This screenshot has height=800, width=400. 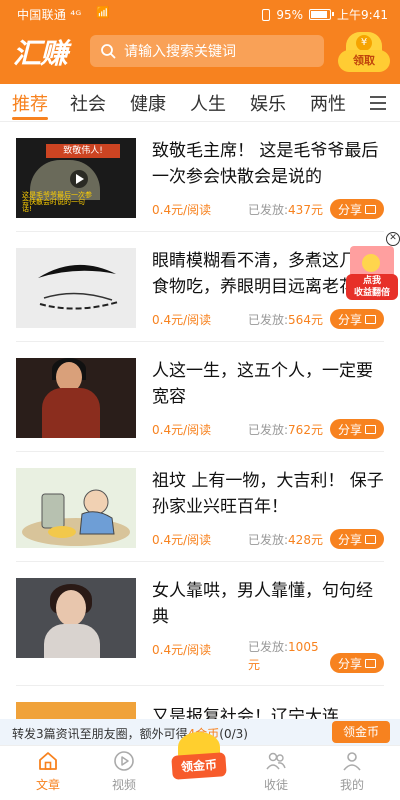 I want to click on nav-claim-coins: 领金币, so click(x=199, y=762).